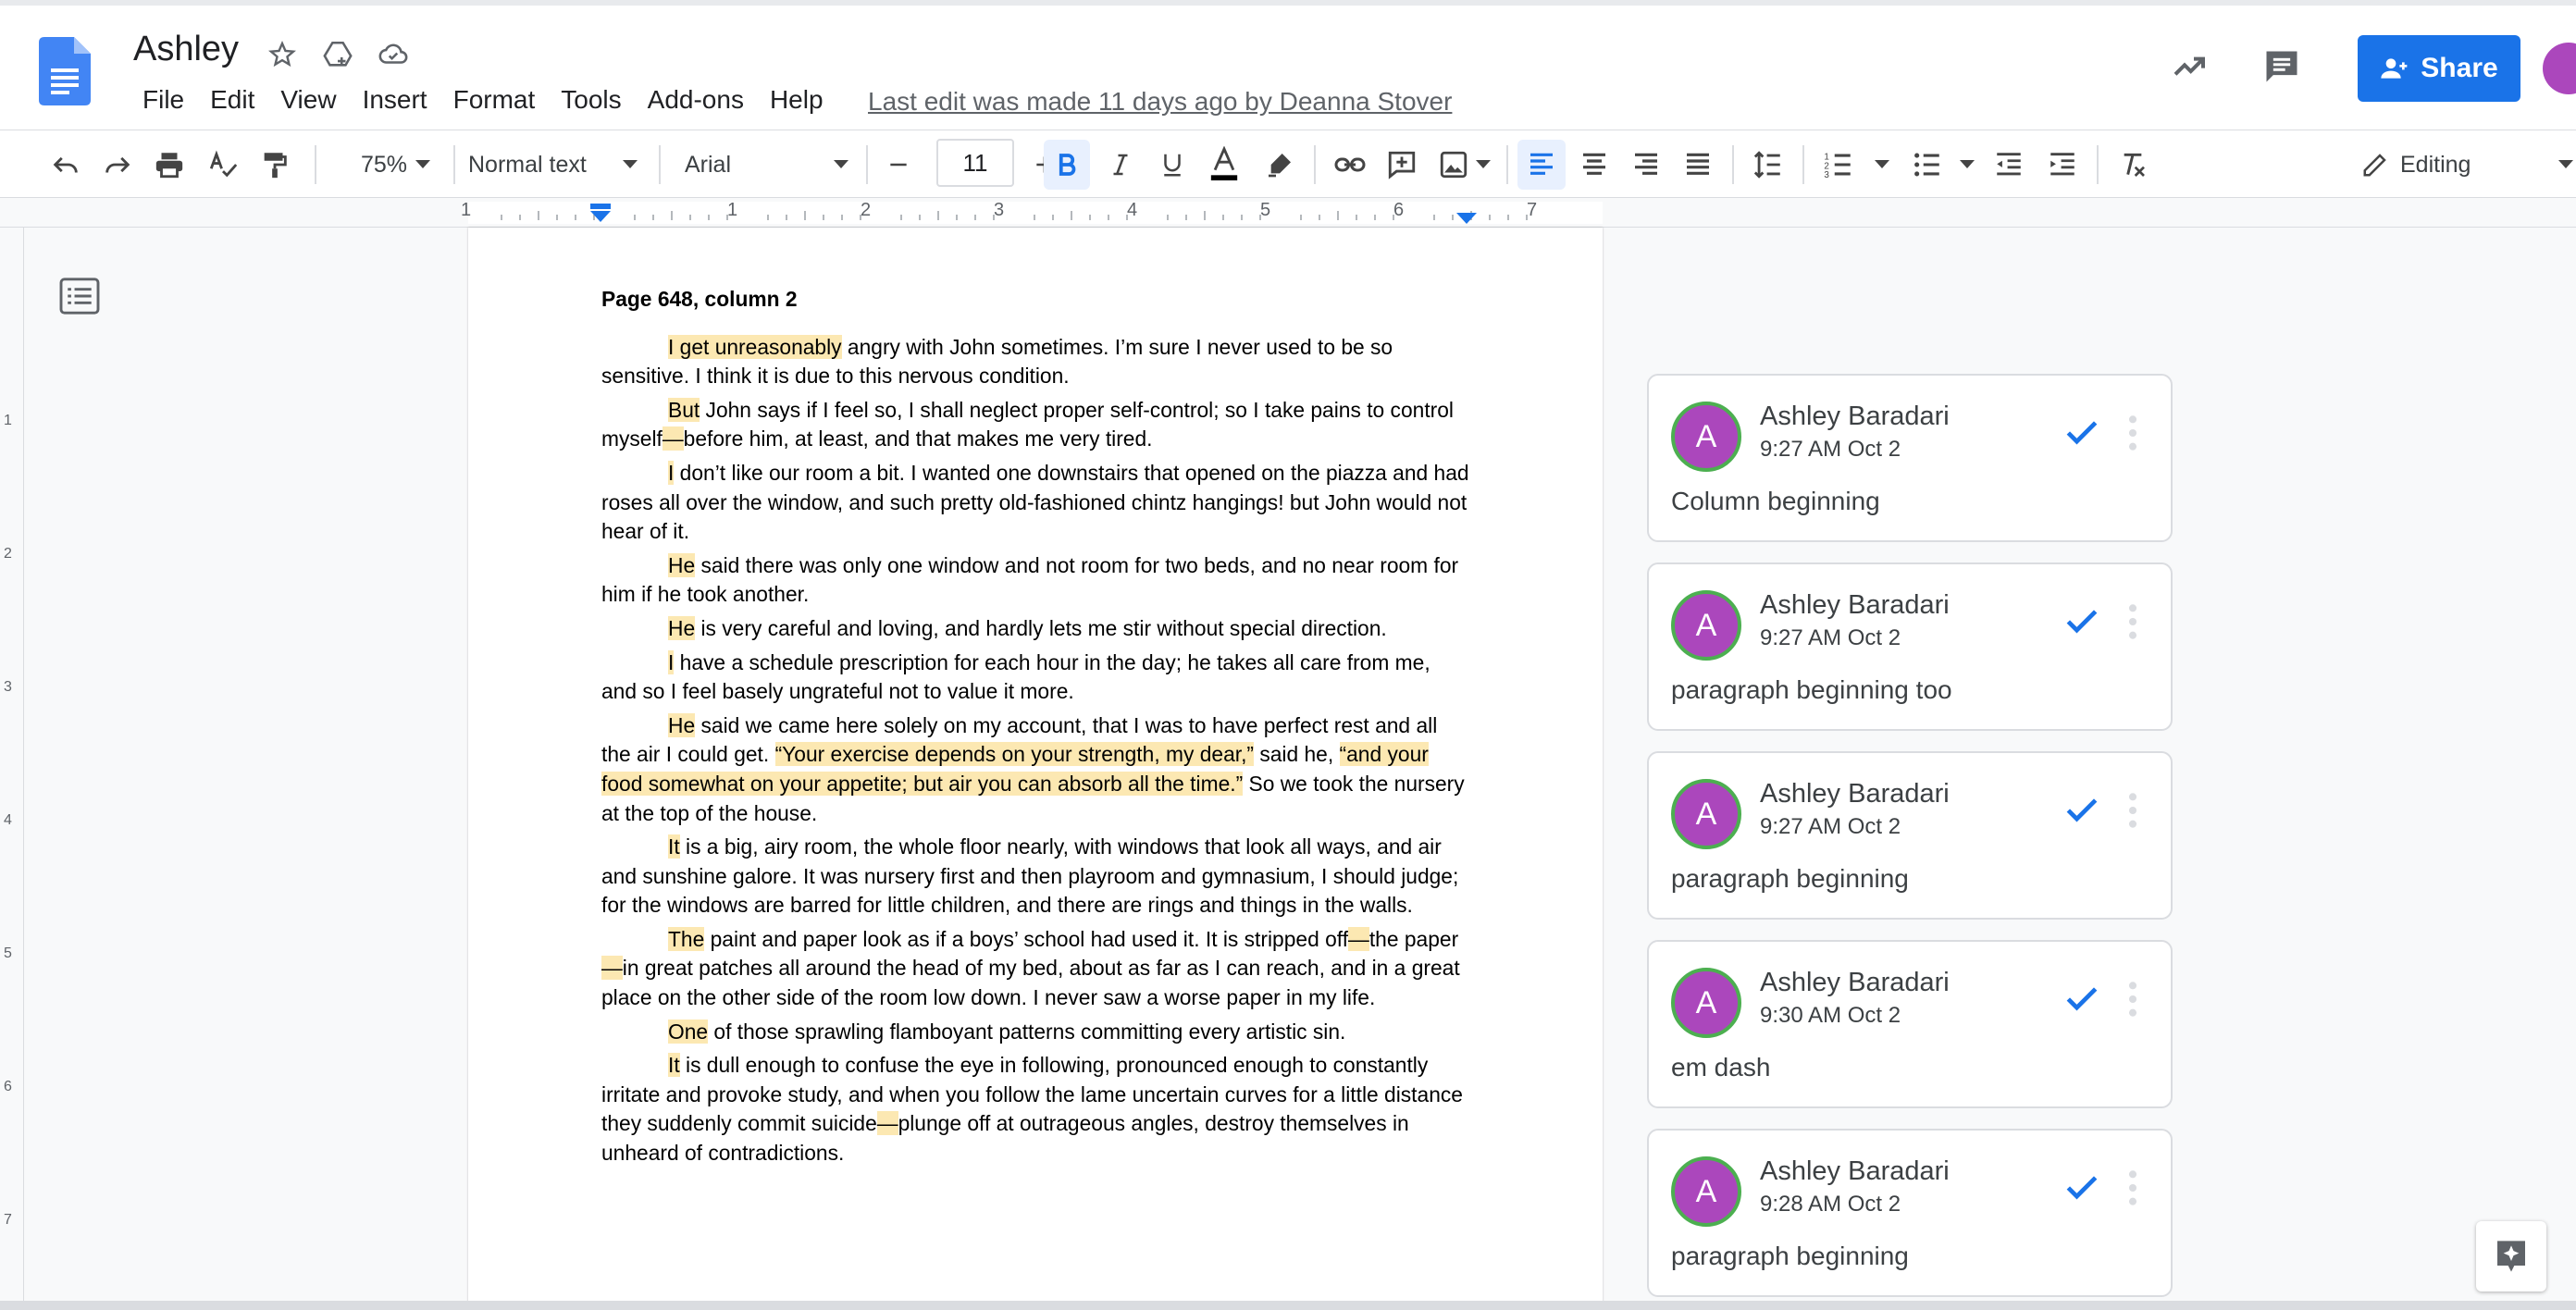 The width and height of the screenshot is (2576, 1310). I want to click on account-avatar, so click(2559, 68).